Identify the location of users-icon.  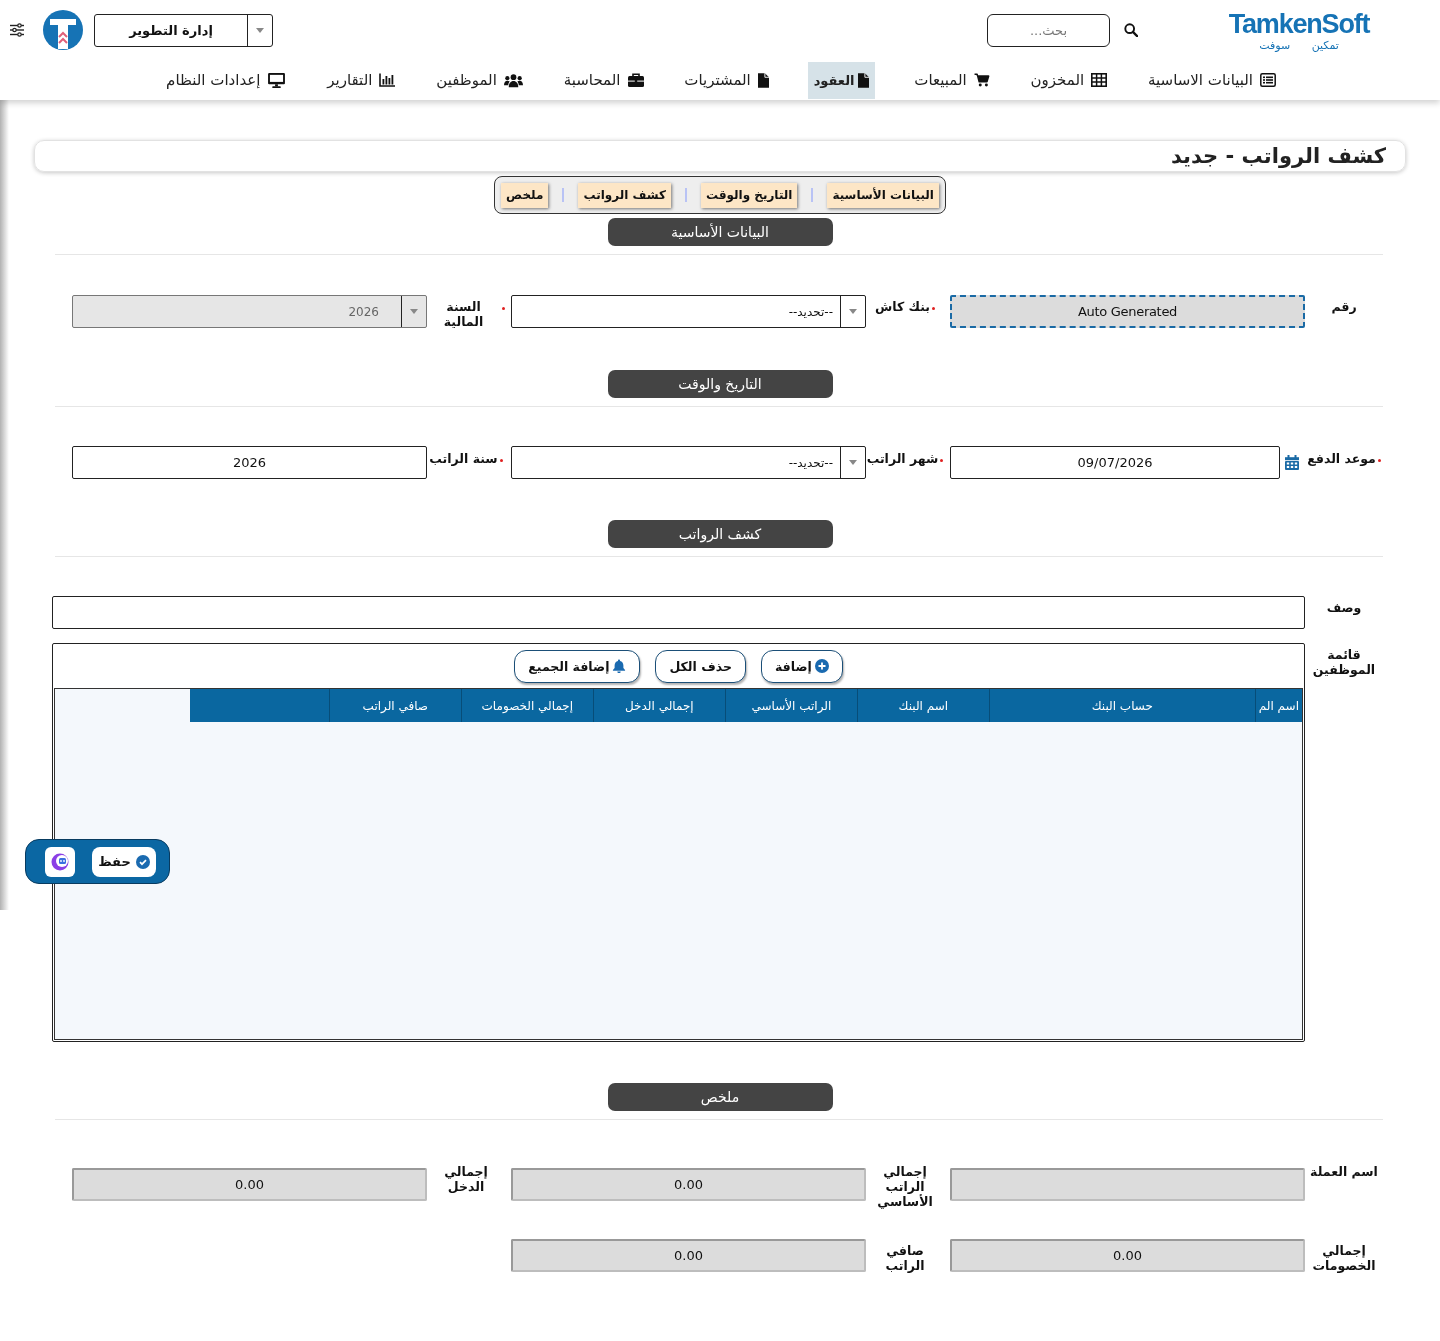
(513, 80).